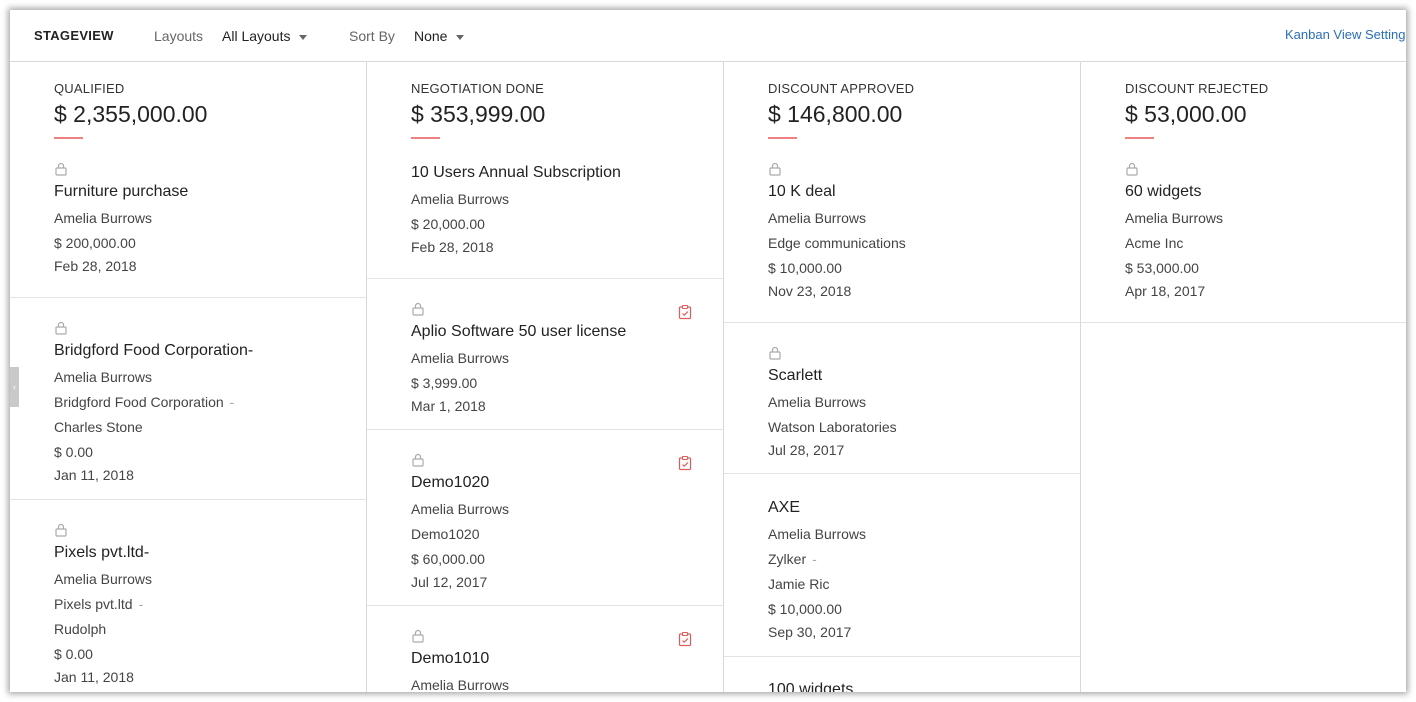 This screenshot has height=702, width=1416. I want to click on deal-name: Bridgford Food Corporation-, so click(154, 350).